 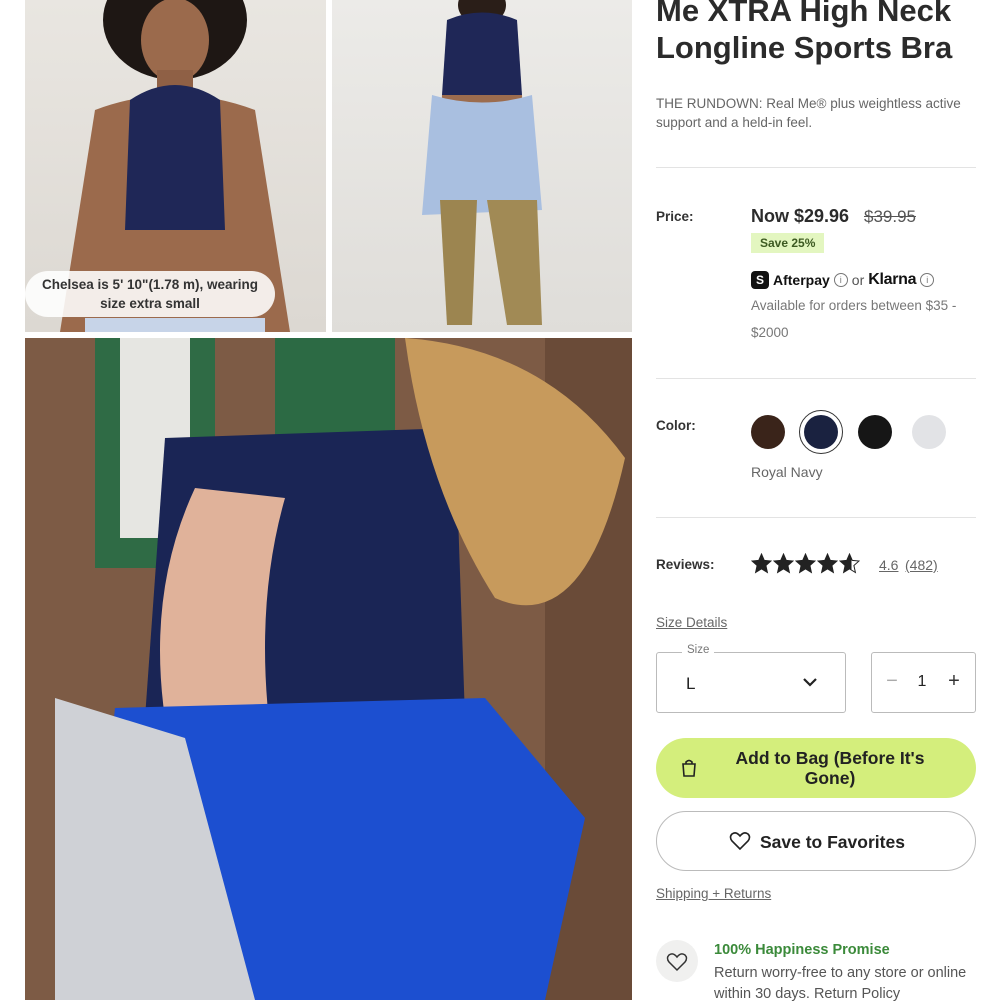 I want to click on or-text: or, so click(x=858, y=280).